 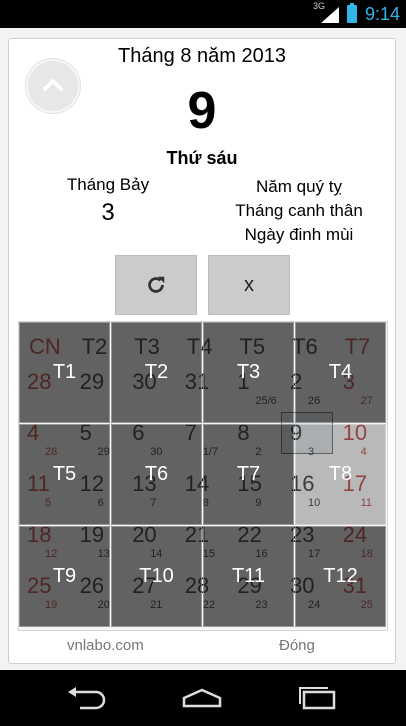 I want to click on month-tile: T1, so click(x=64, y=372).